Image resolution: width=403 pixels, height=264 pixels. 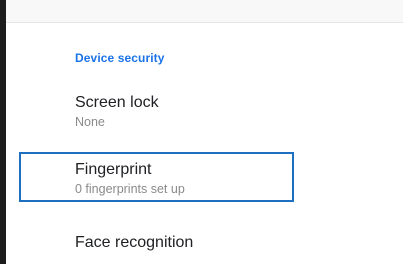 I want to click on face-recognition-title: Face recognition, so click(x=134, y=242).